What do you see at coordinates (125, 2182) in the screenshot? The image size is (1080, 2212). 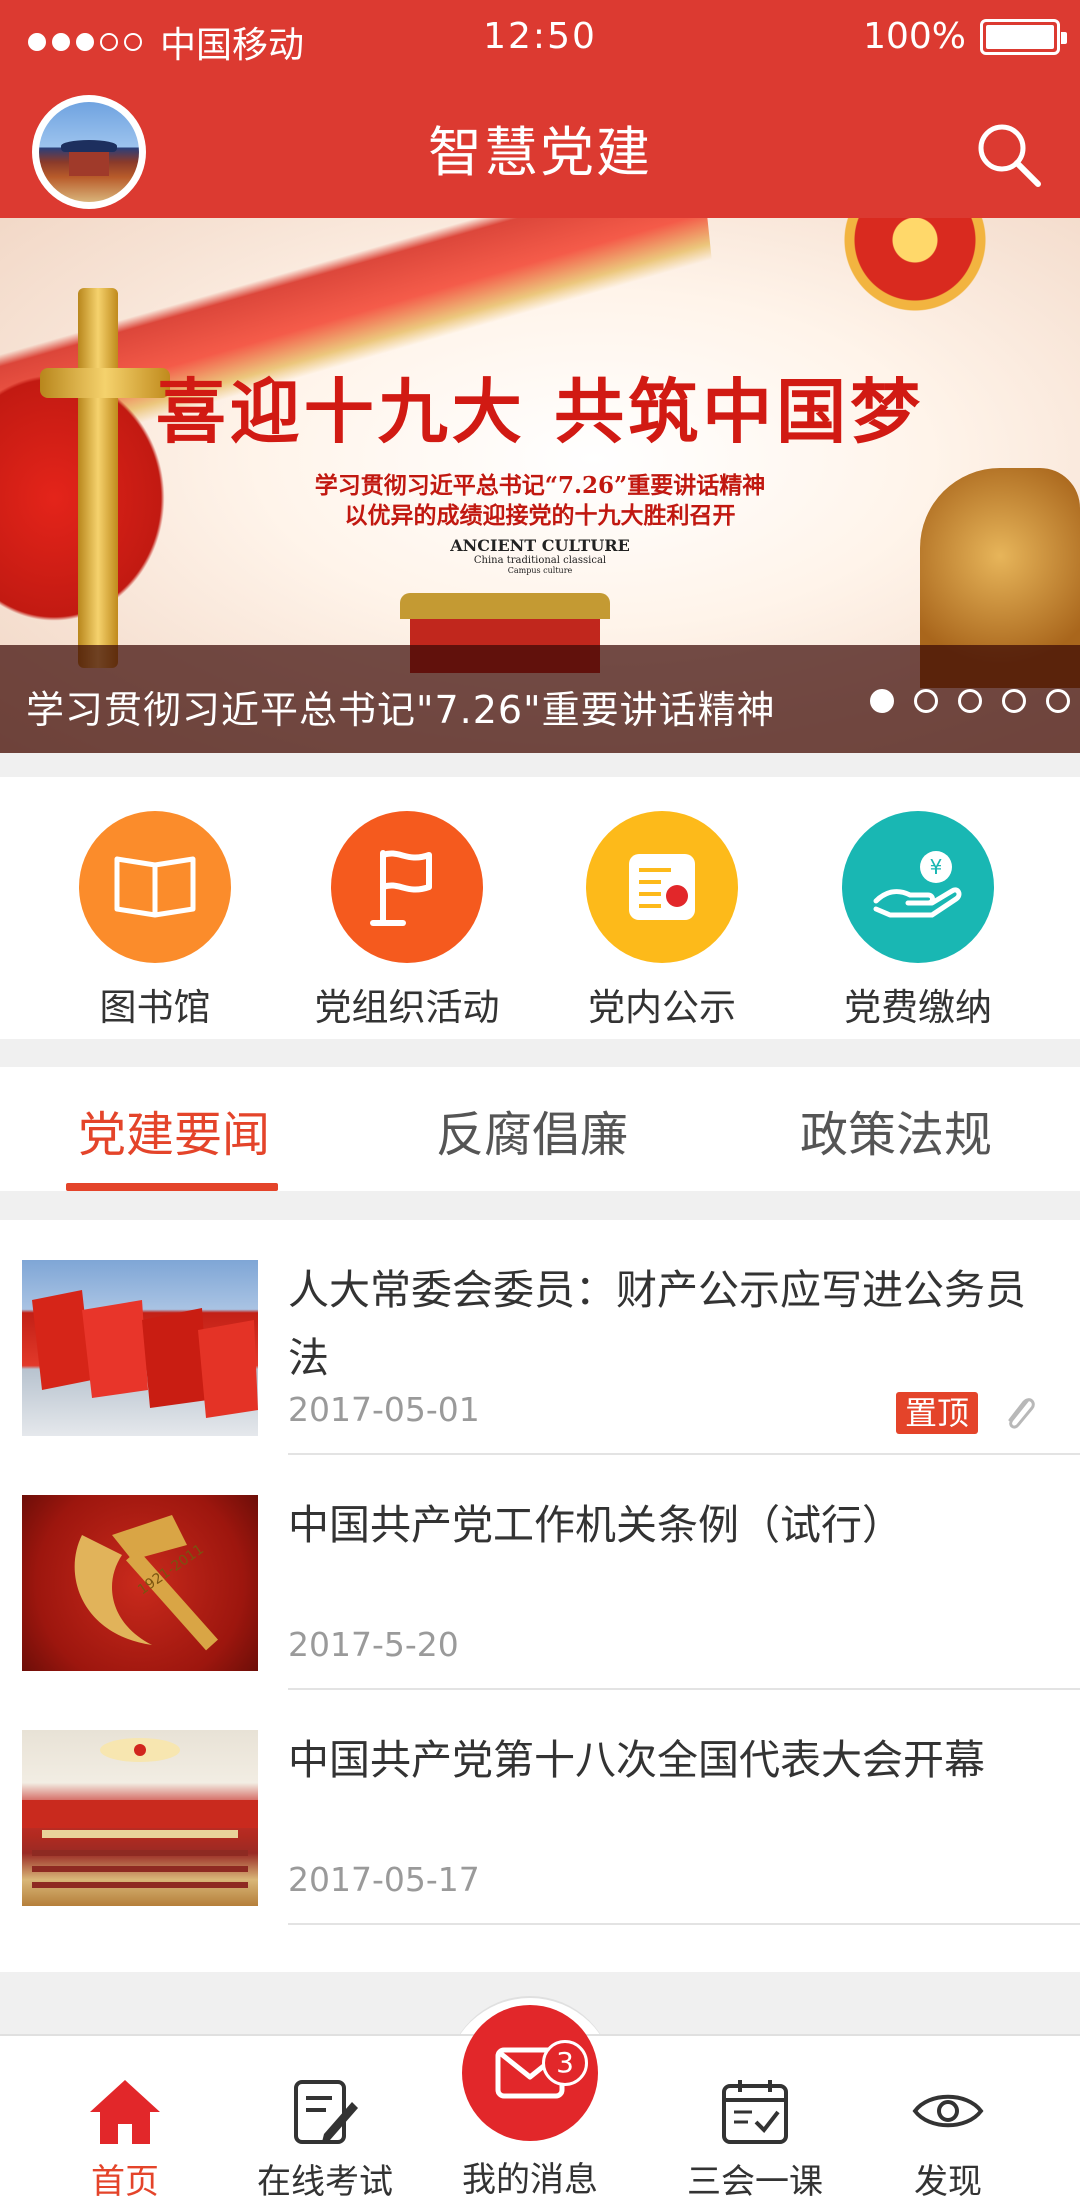 I see `nav-label: 首页` at bounding box center [125, 2182].